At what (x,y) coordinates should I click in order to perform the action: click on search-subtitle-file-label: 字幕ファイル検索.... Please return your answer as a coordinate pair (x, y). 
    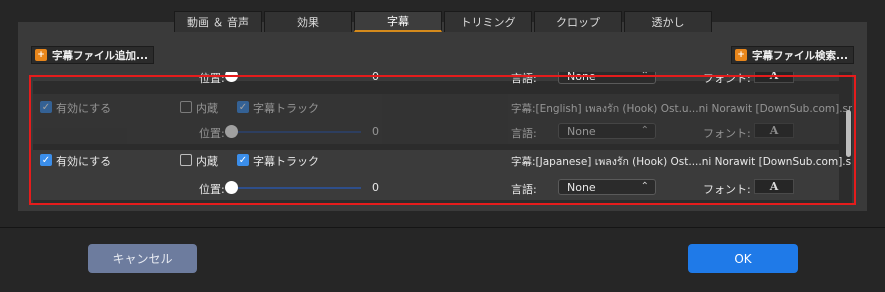
    Looking at the image, I should click on (800, 55).